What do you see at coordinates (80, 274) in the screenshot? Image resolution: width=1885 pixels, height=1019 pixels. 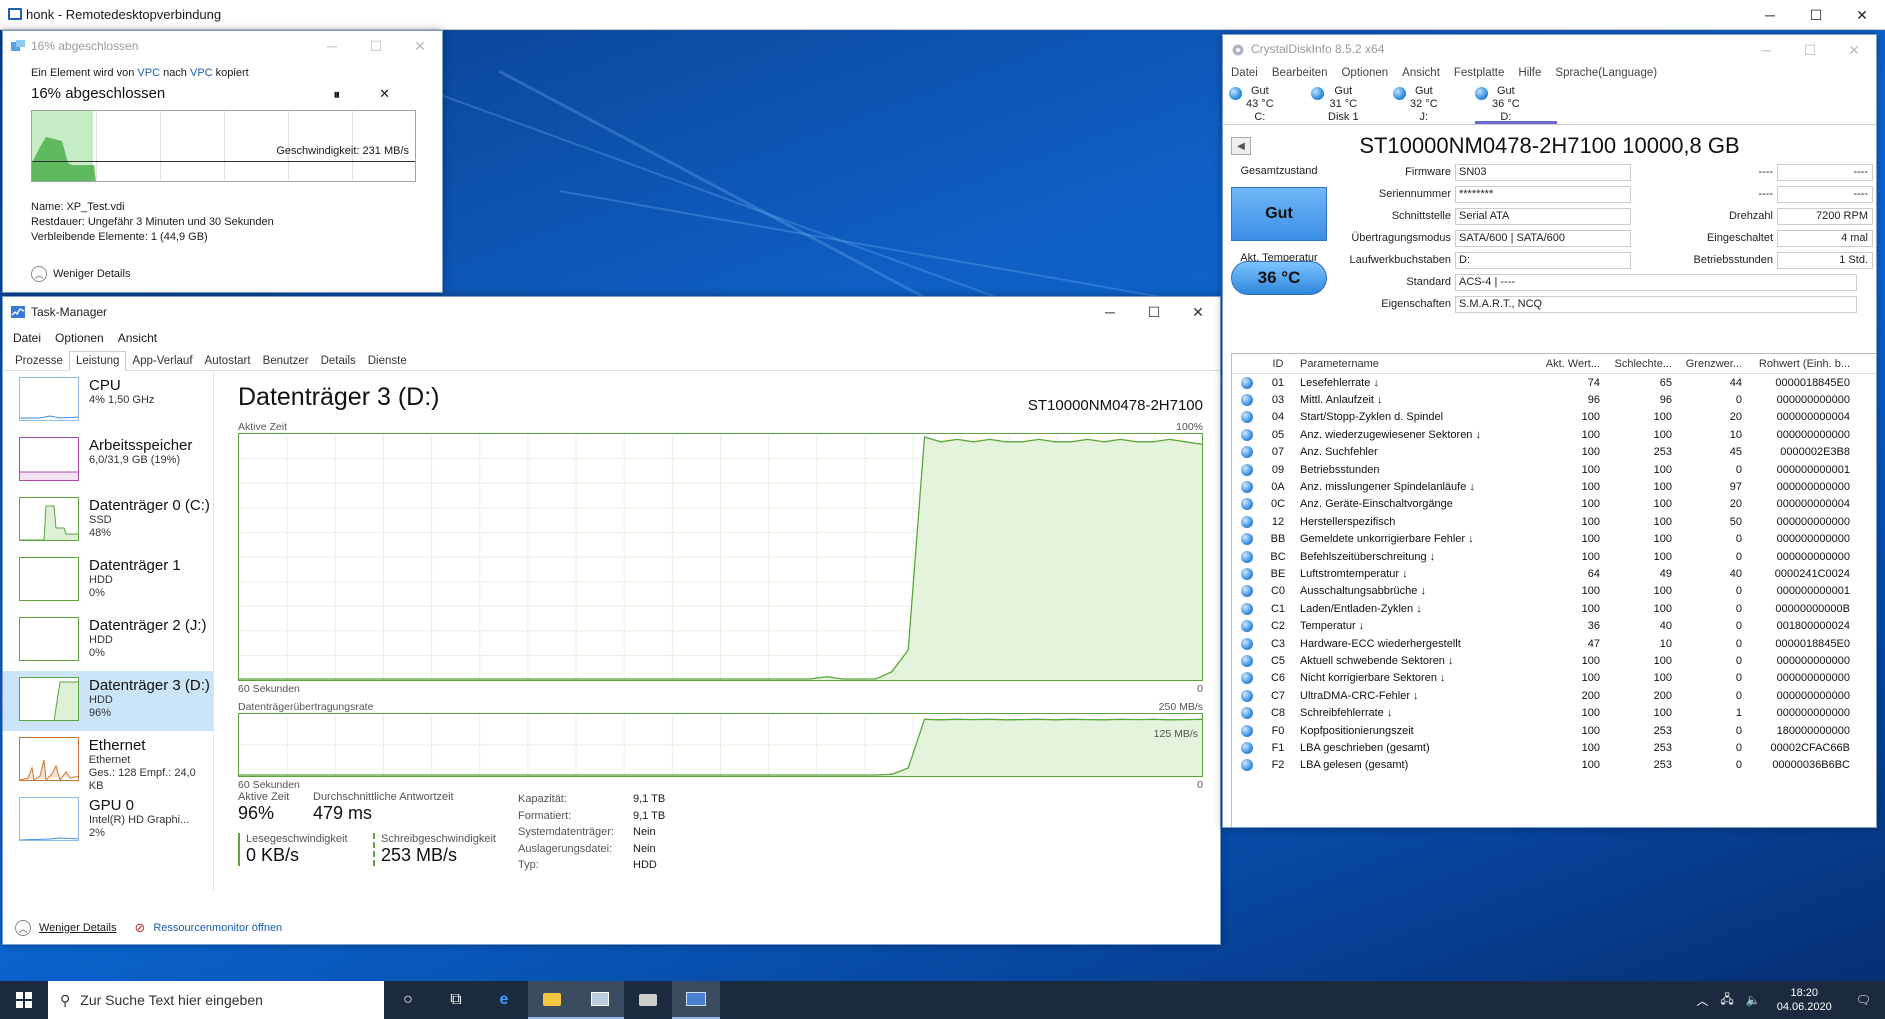 I see `copy-fewer-details-button: ︿ Weniger Details` at bounding box center [80, 274].